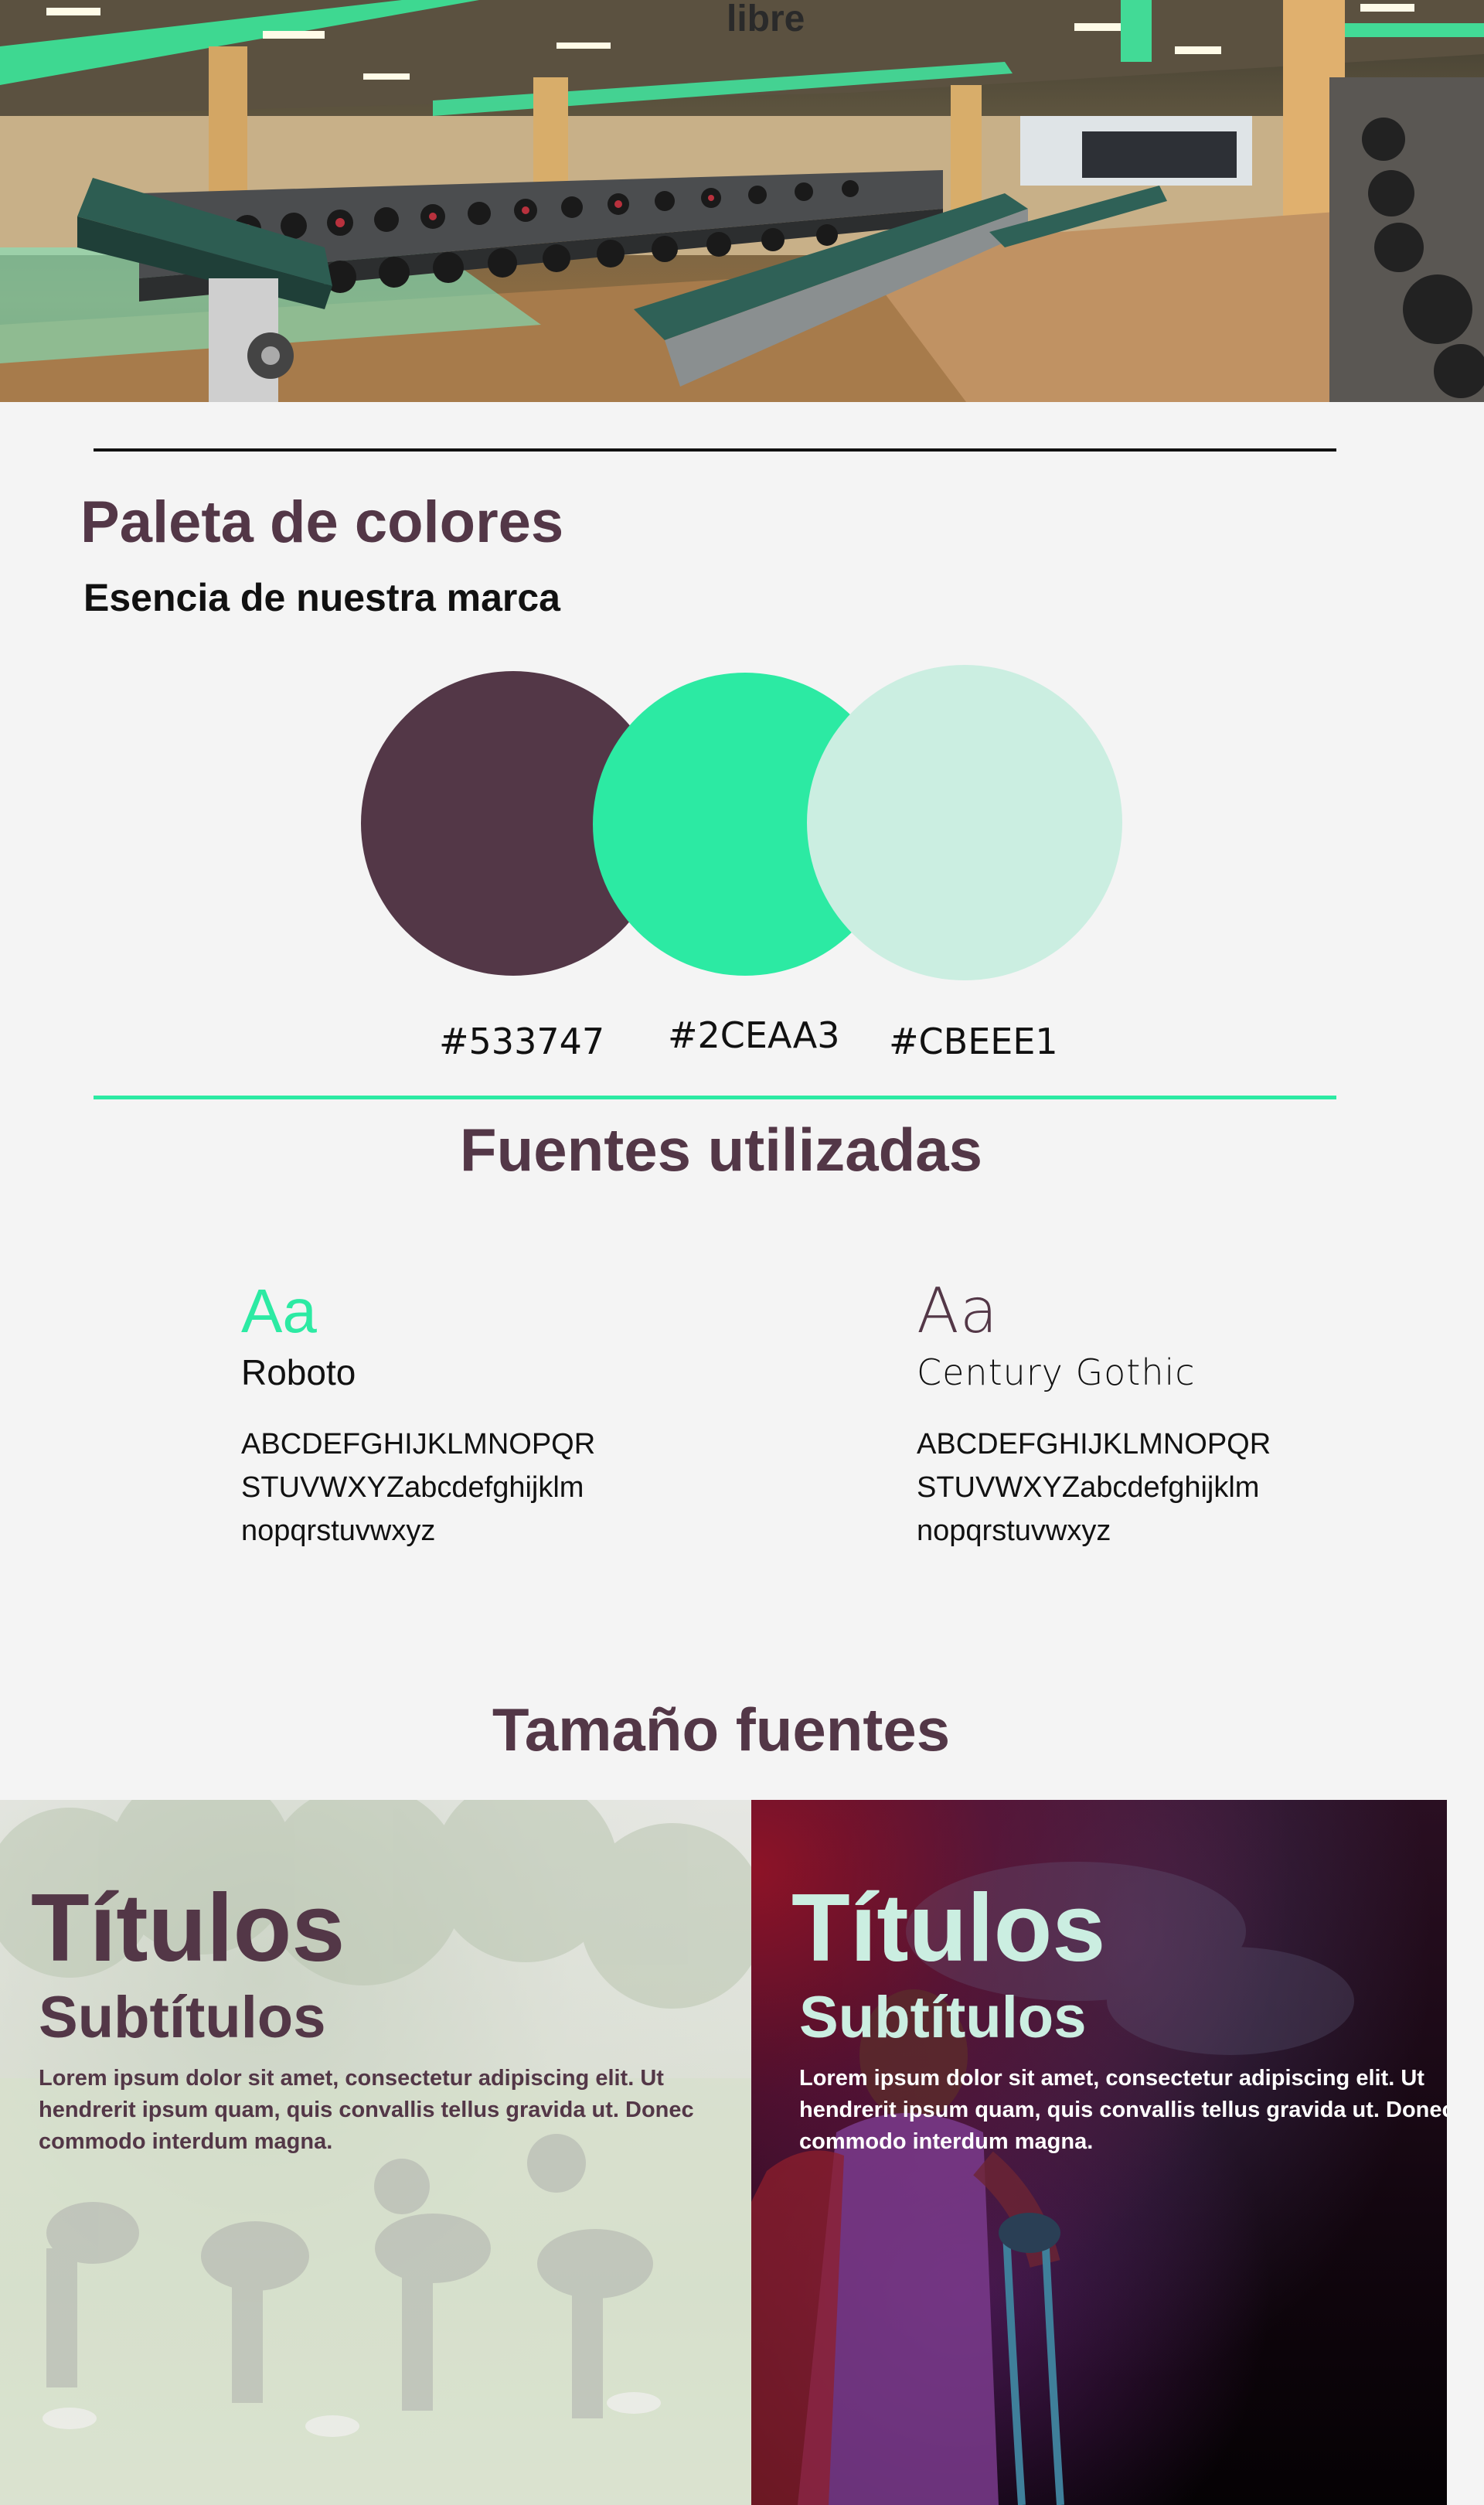  I want to click on sizes-title: Tamaño fuentes, so click(721, 1730).